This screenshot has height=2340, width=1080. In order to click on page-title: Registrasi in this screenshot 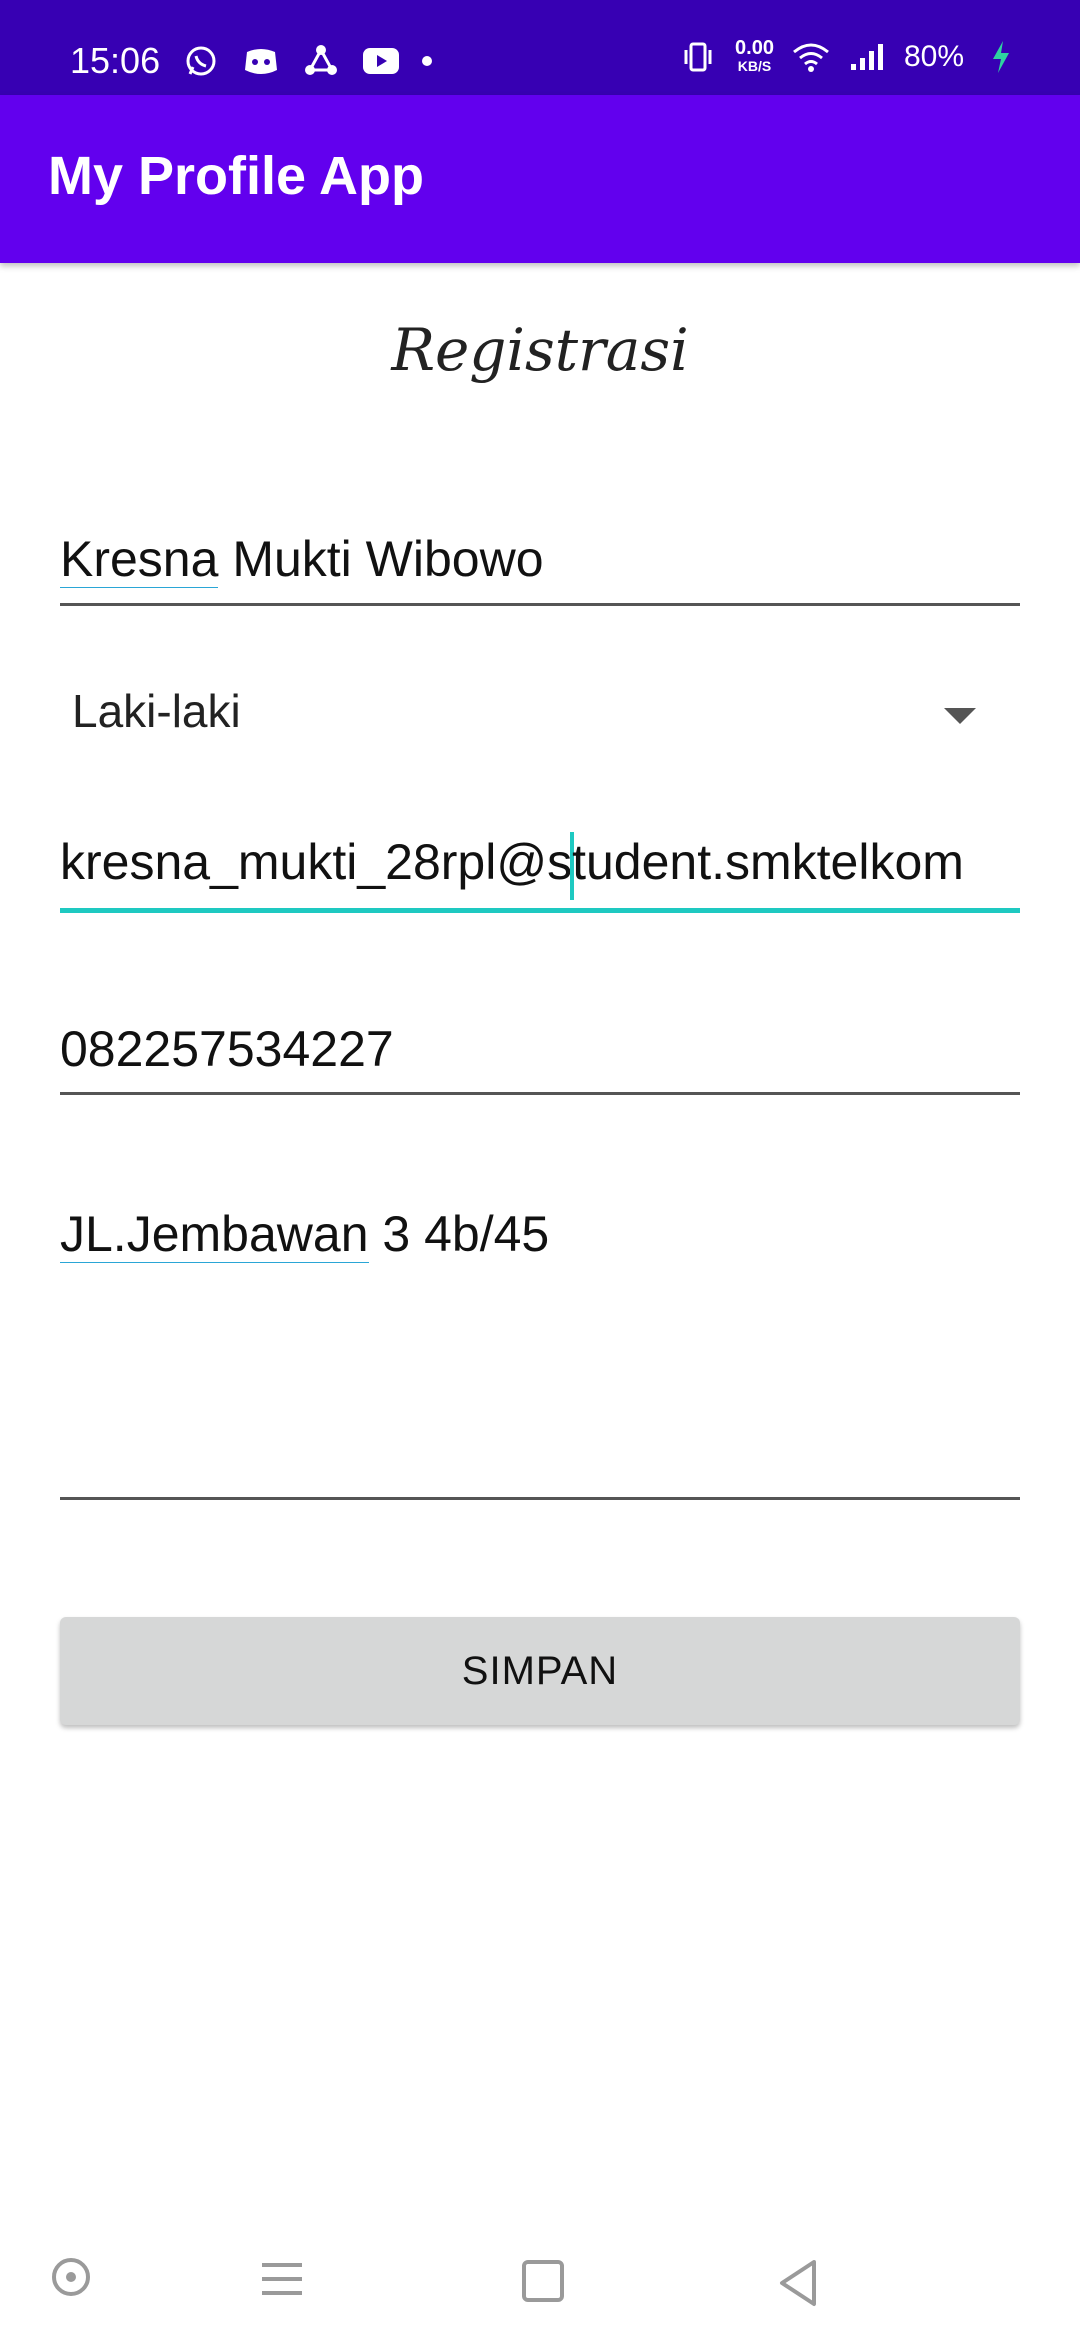, I will do `click(540, 350)`.